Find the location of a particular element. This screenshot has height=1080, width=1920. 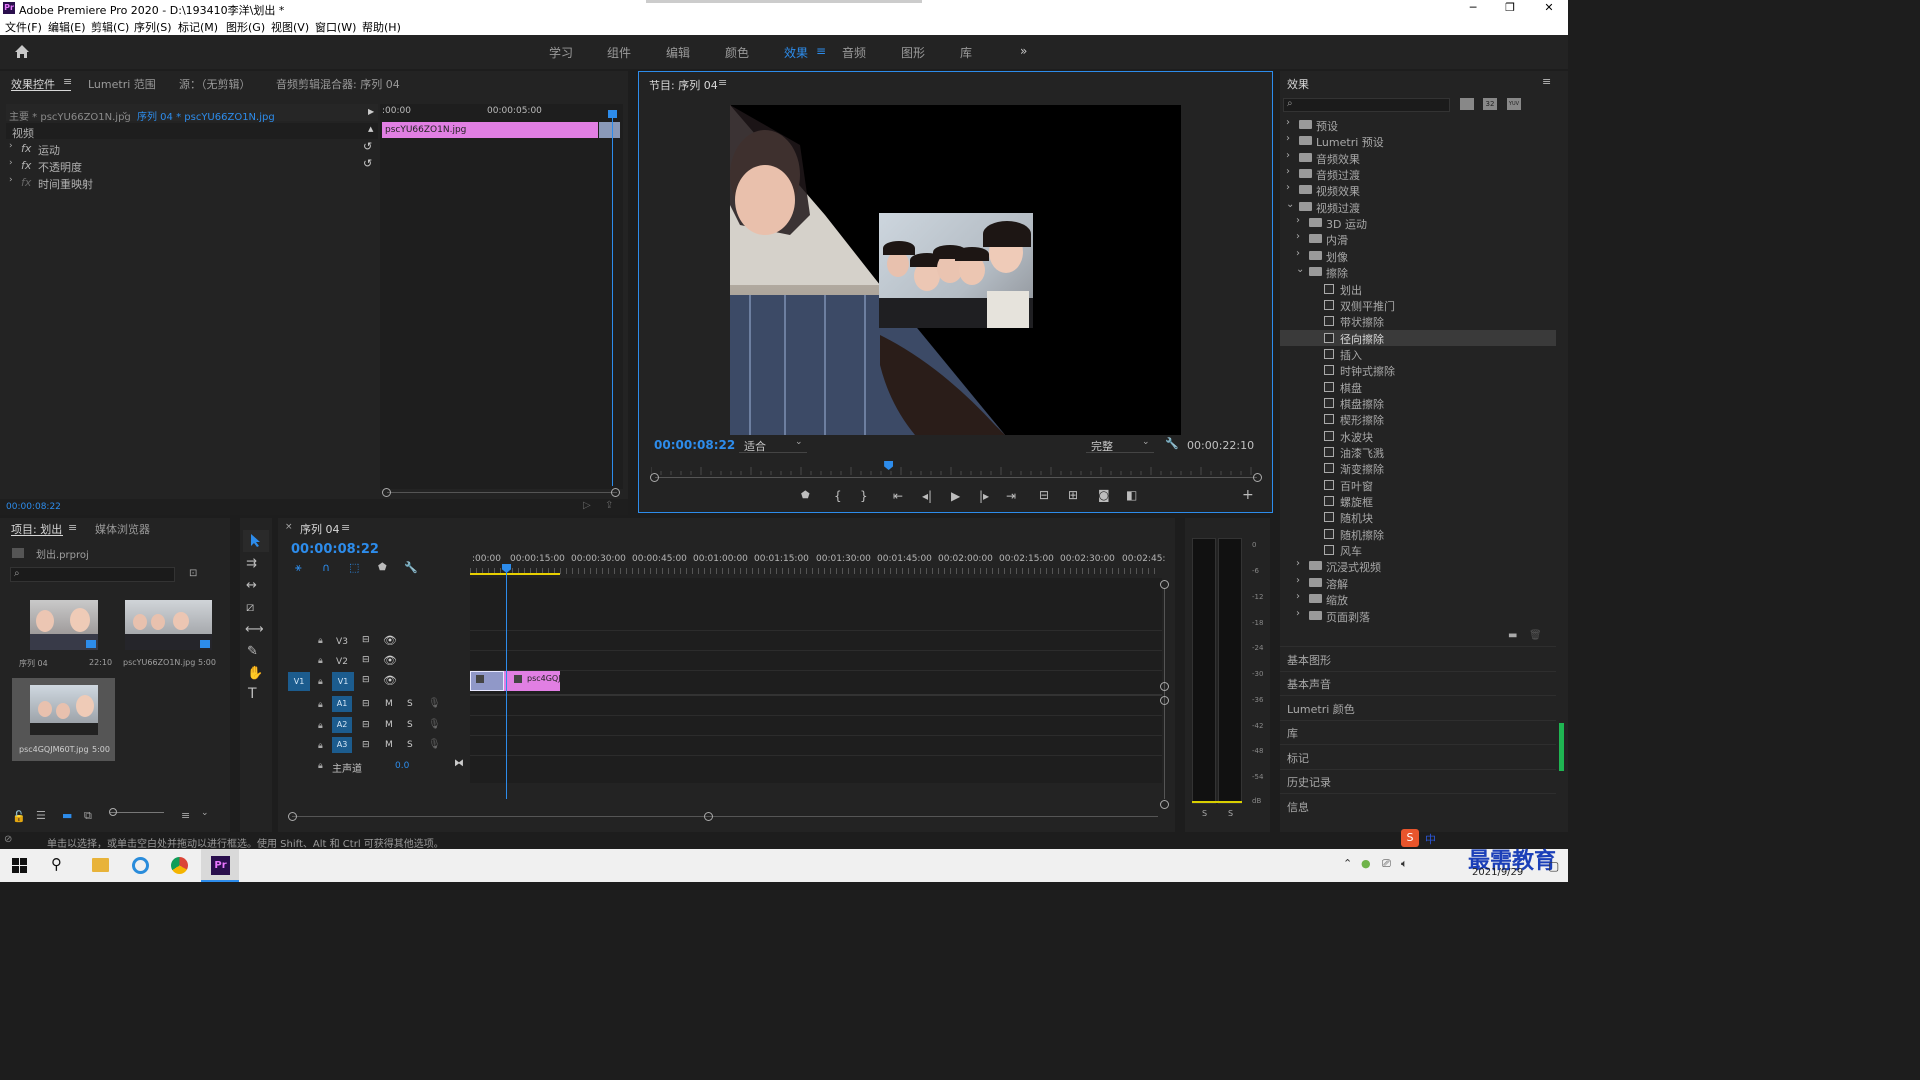

effect-item: 渐变擦除 is located at coordinates (1418, 468).